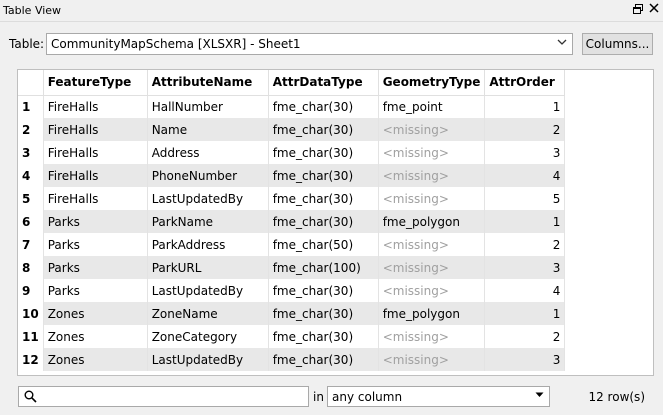  What do you see at coordinates (31, 336) in the screenshot?
I see `row-number: 11` at bounding box center [31, 336].